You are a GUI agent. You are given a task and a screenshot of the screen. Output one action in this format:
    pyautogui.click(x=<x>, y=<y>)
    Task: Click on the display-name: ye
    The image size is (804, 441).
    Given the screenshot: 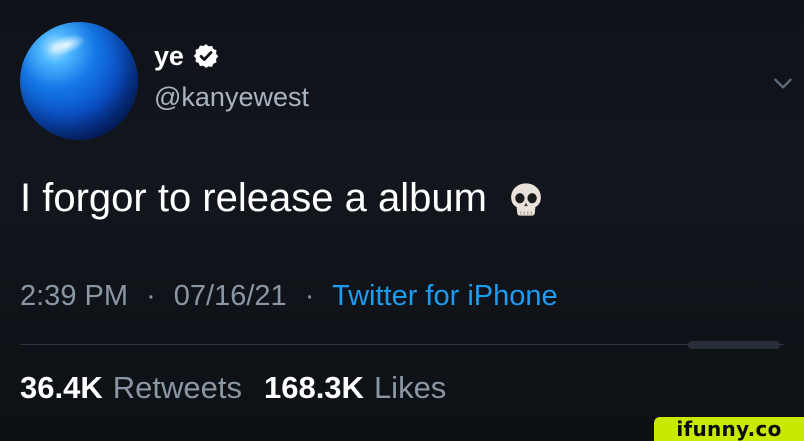 What is the action you would take?
    pyautogui.click(x=169, y=56)
    